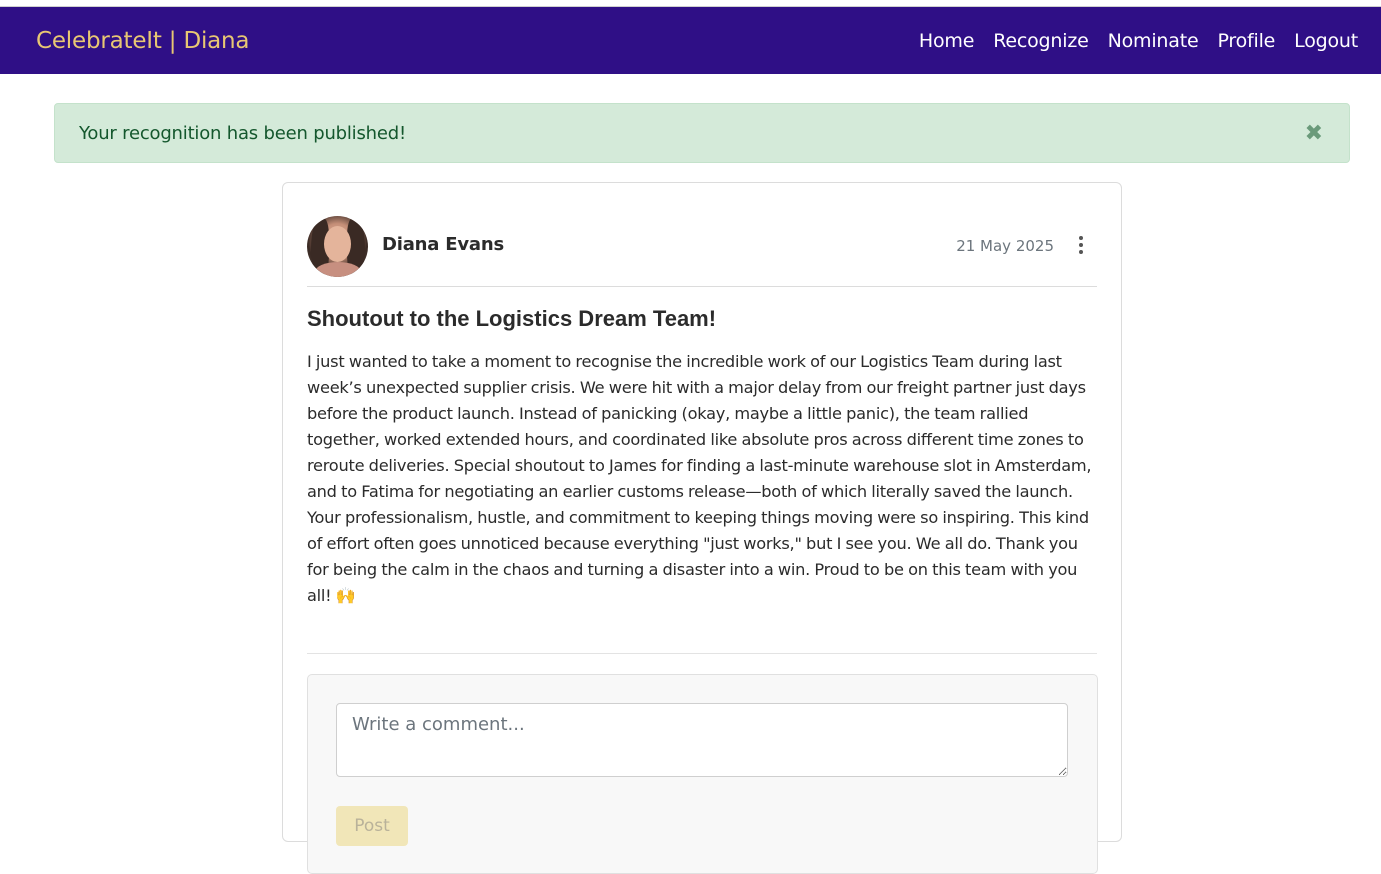 The height and width of the screenshot is (874, 1381). I want to click on nav-link-recognize: Recognize, so click(1041, 41).